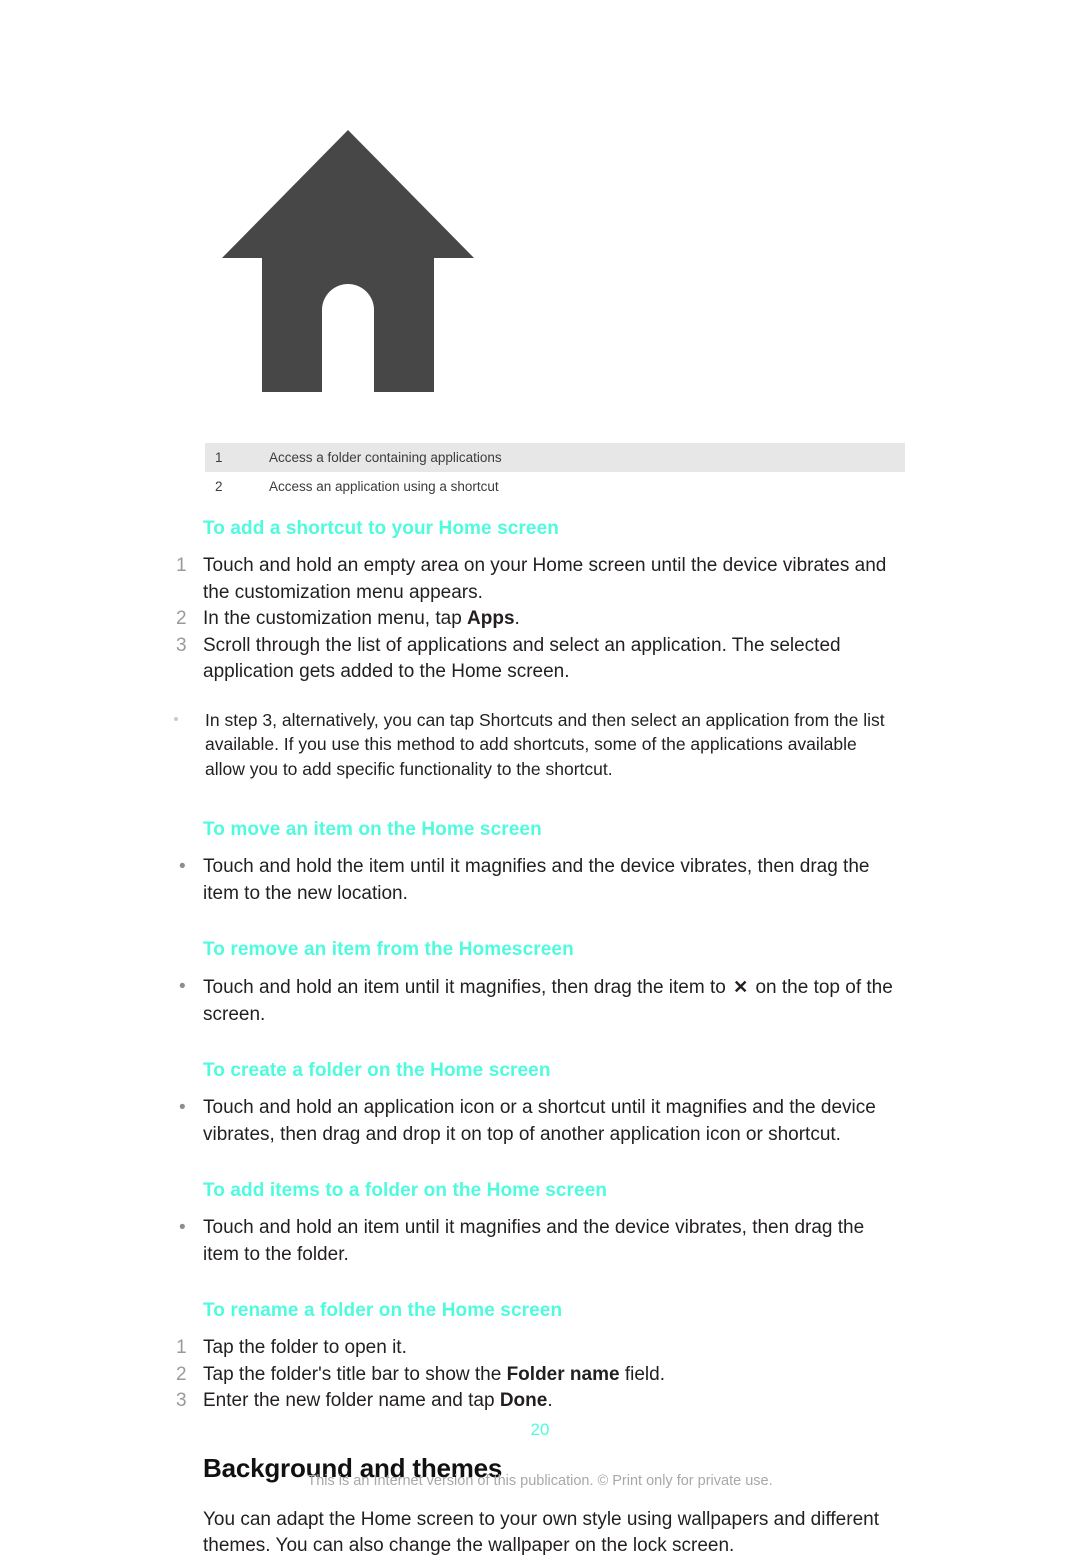  I want to click on table-row: 2 Access an application using a shortcut, so click(555, 486).